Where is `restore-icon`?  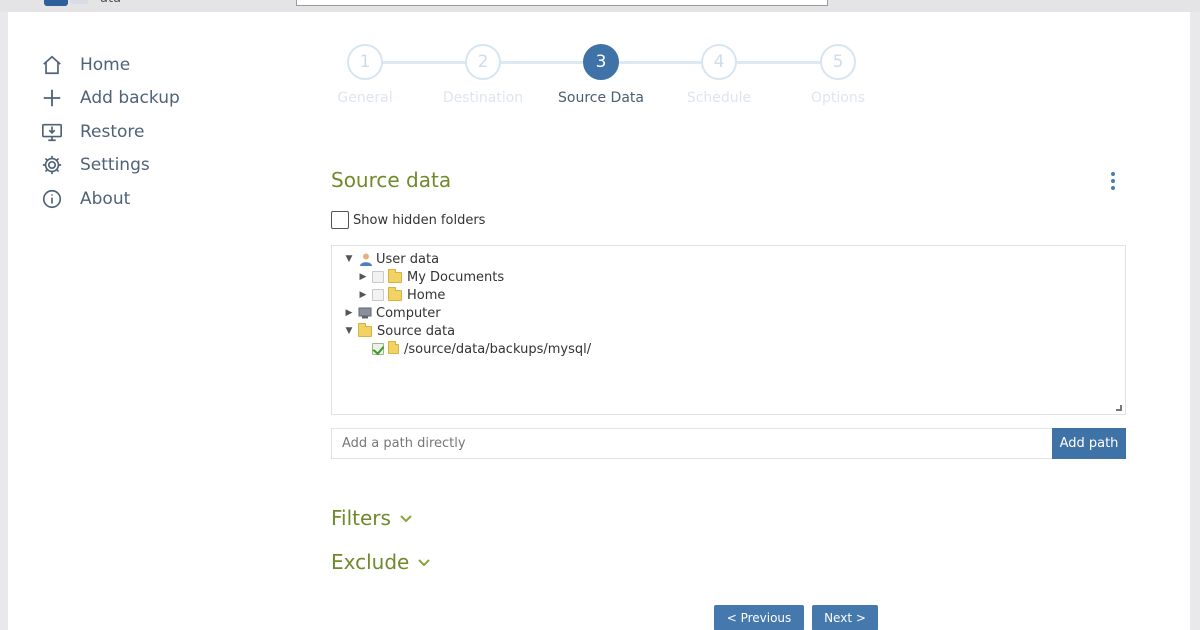
restore-icon is located at coordinates (52, 132).